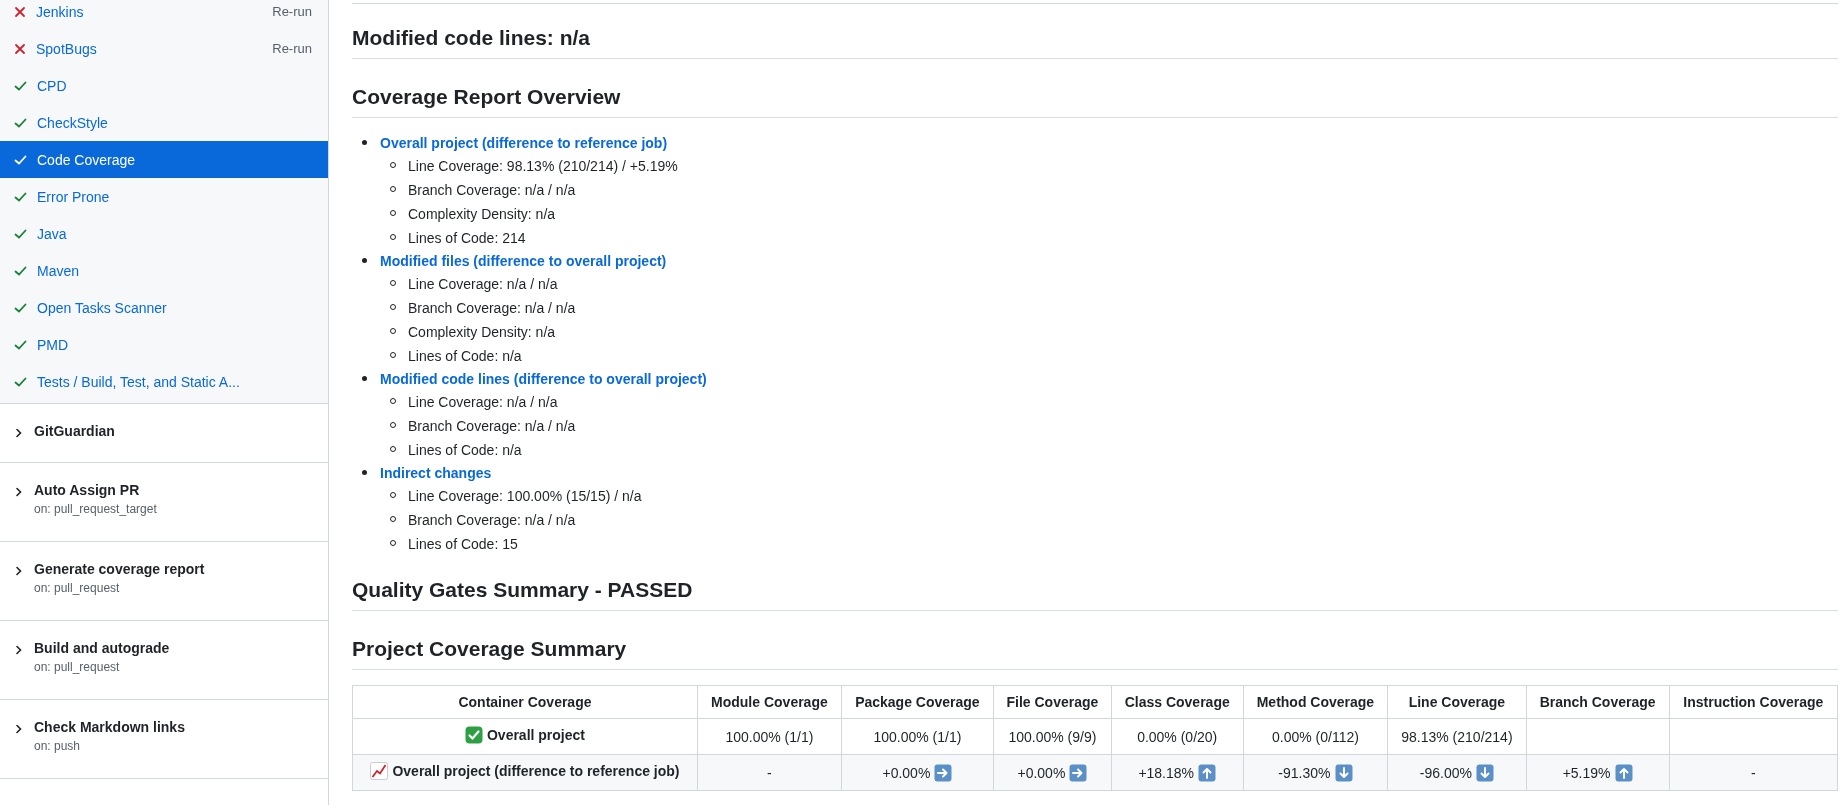 Image resolution: width=1847 pixels, height=805 pixels. Describe the element at coordinates (164, 159) in the screenshot. I see `check-item: Code Coverage` at that location.